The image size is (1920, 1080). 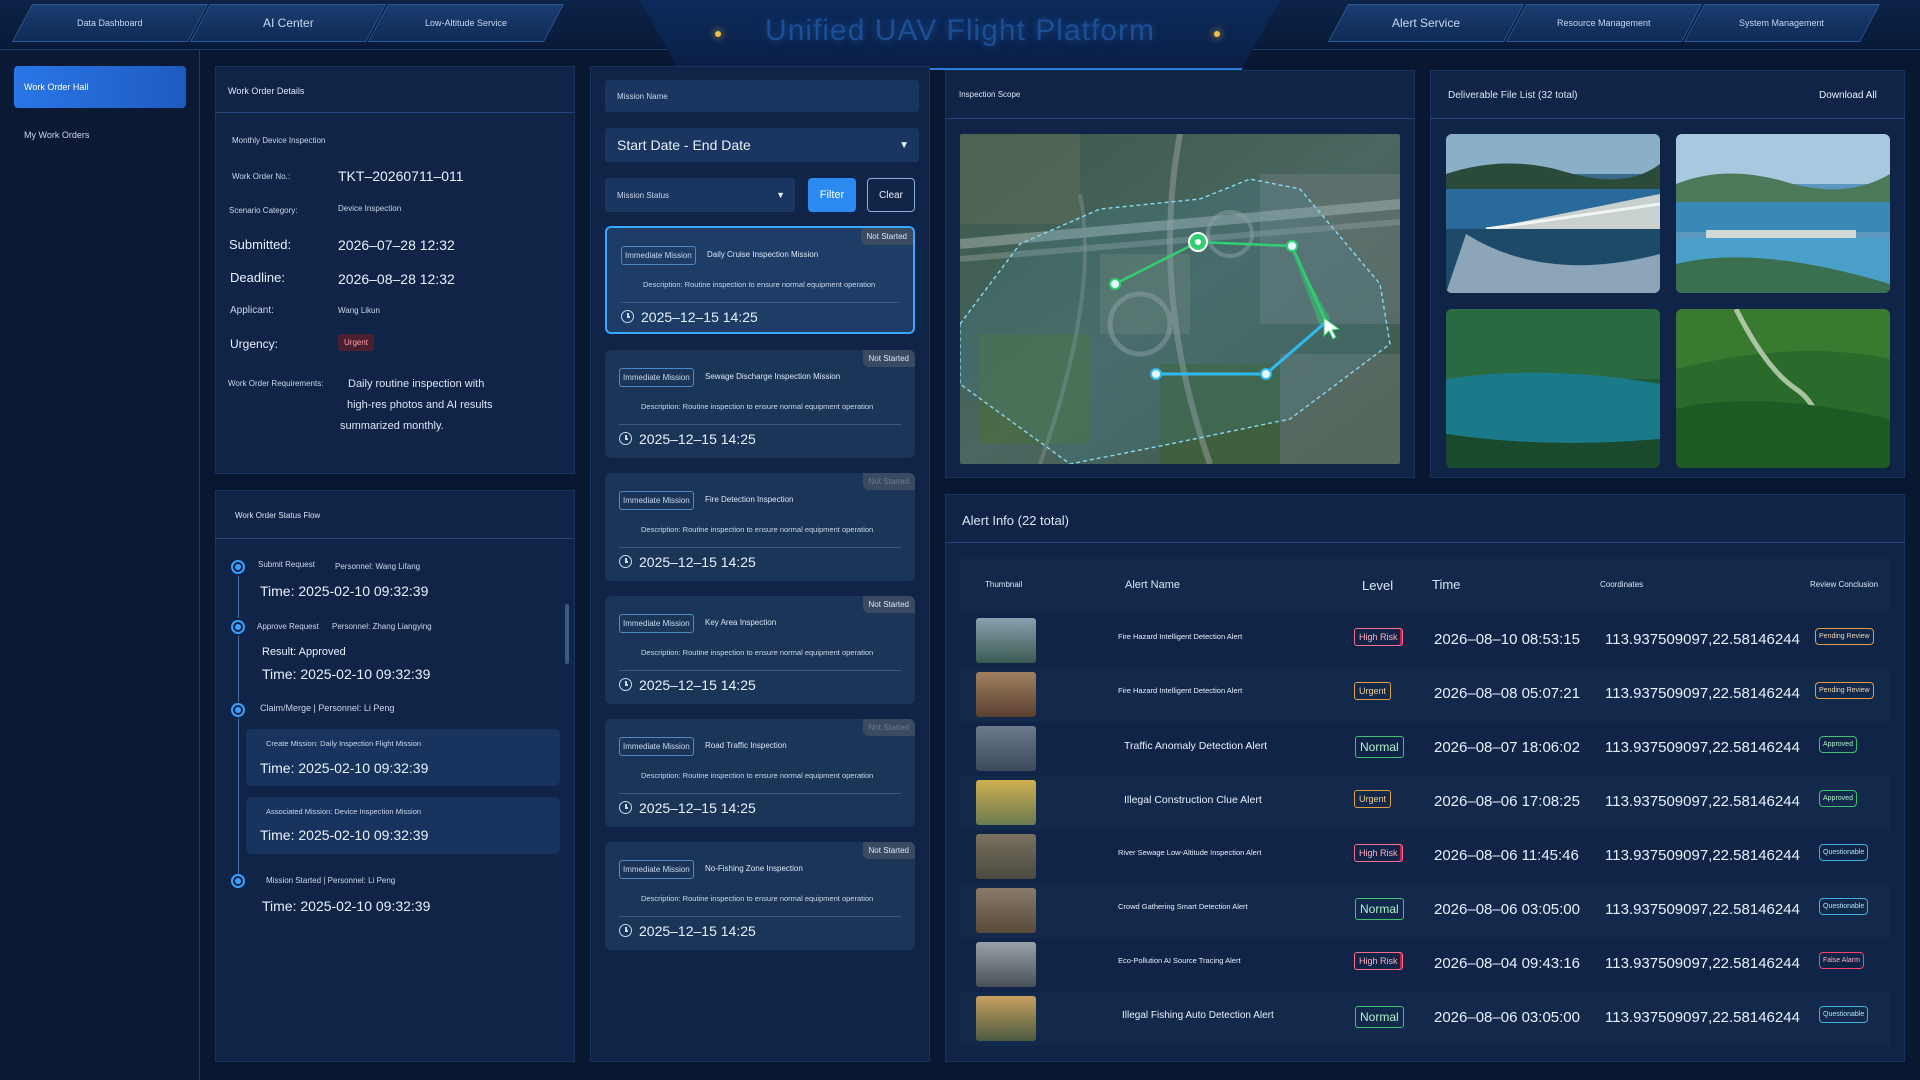 What do you see at coordinates (1015, 520) in the screenshot?
I see `panel-title: Alert Info (22 total)` at bounding box center [1015, 520].